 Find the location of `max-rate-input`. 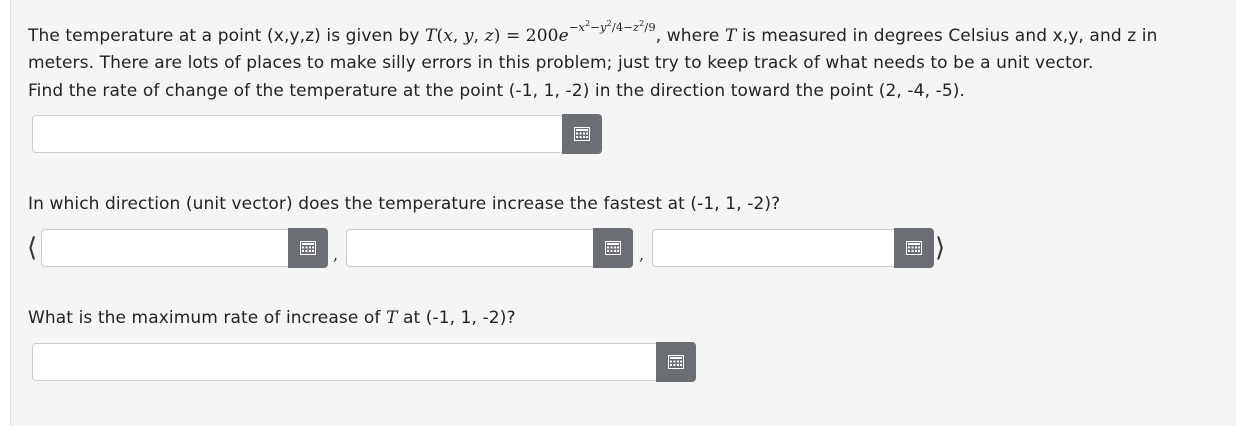

max-rate-input is located at coordinates (345, 362).